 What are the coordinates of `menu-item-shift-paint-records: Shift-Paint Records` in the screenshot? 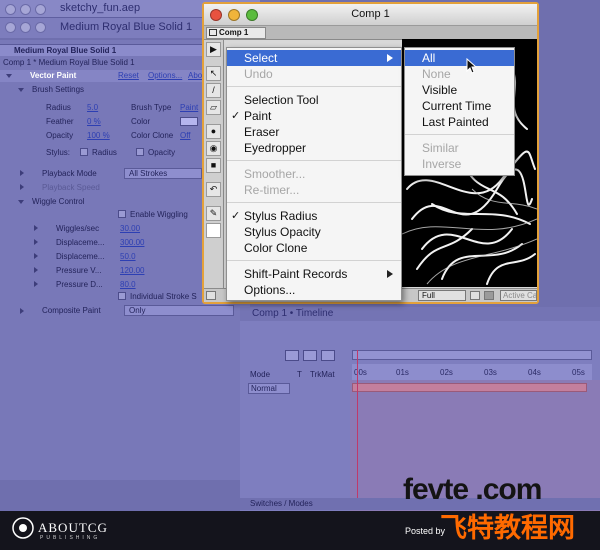 It's located at (314, 274).